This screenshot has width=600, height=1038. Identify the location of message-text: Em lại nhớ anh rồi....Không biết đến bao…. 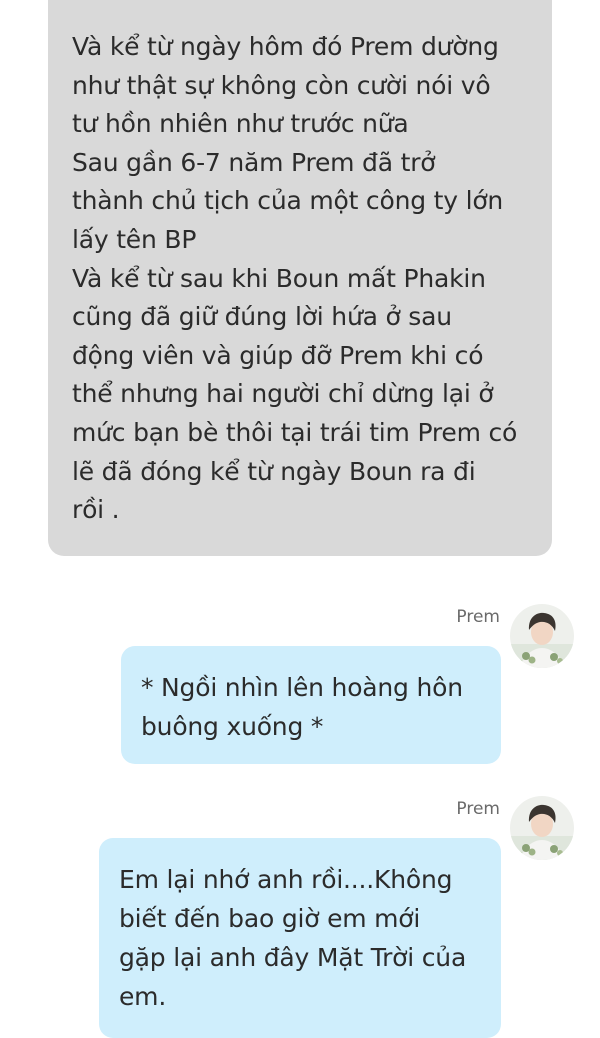
(293, 938).